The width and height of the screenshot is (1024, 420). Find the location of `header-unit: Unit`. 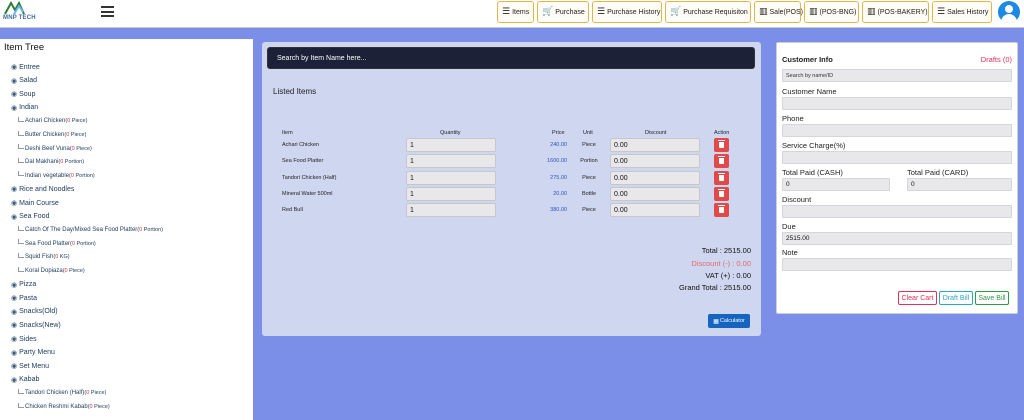

header-unit: Unit is located at coordinates (588, 133).